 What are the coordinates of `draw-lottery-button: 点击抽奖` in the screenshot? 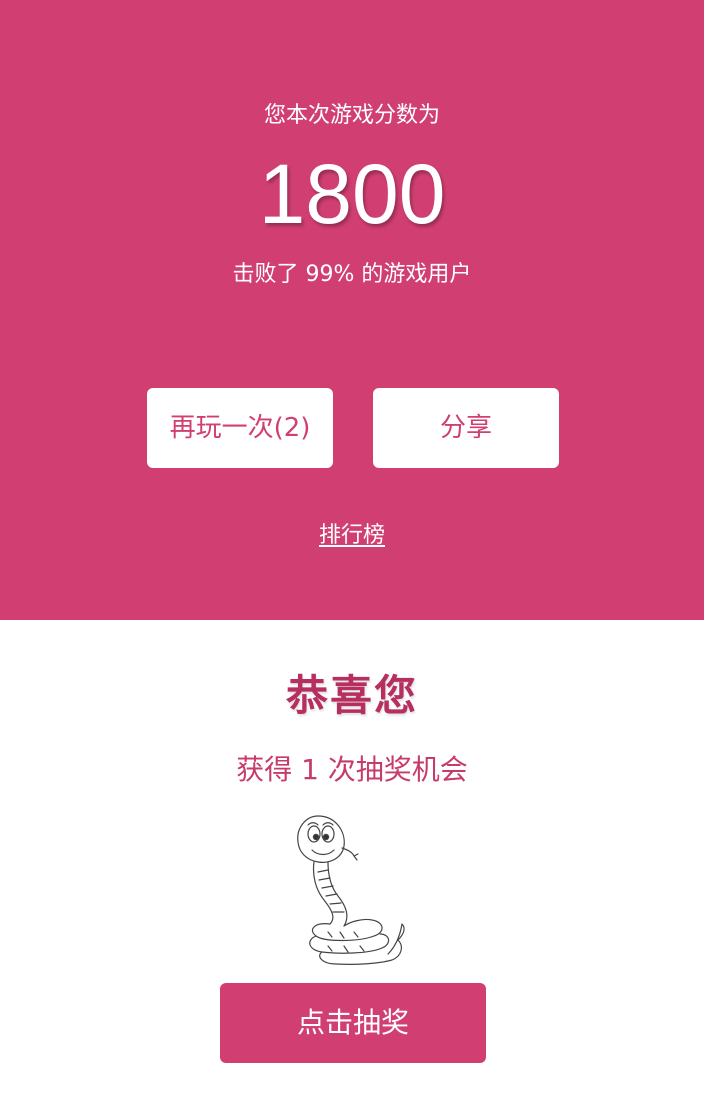 It's located at (353, 1023).